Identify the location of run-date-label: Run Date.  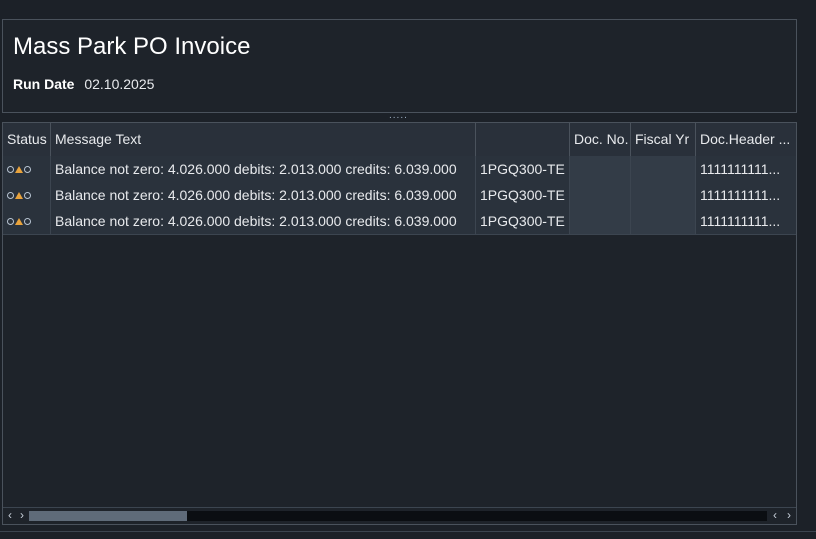
(44, 84).